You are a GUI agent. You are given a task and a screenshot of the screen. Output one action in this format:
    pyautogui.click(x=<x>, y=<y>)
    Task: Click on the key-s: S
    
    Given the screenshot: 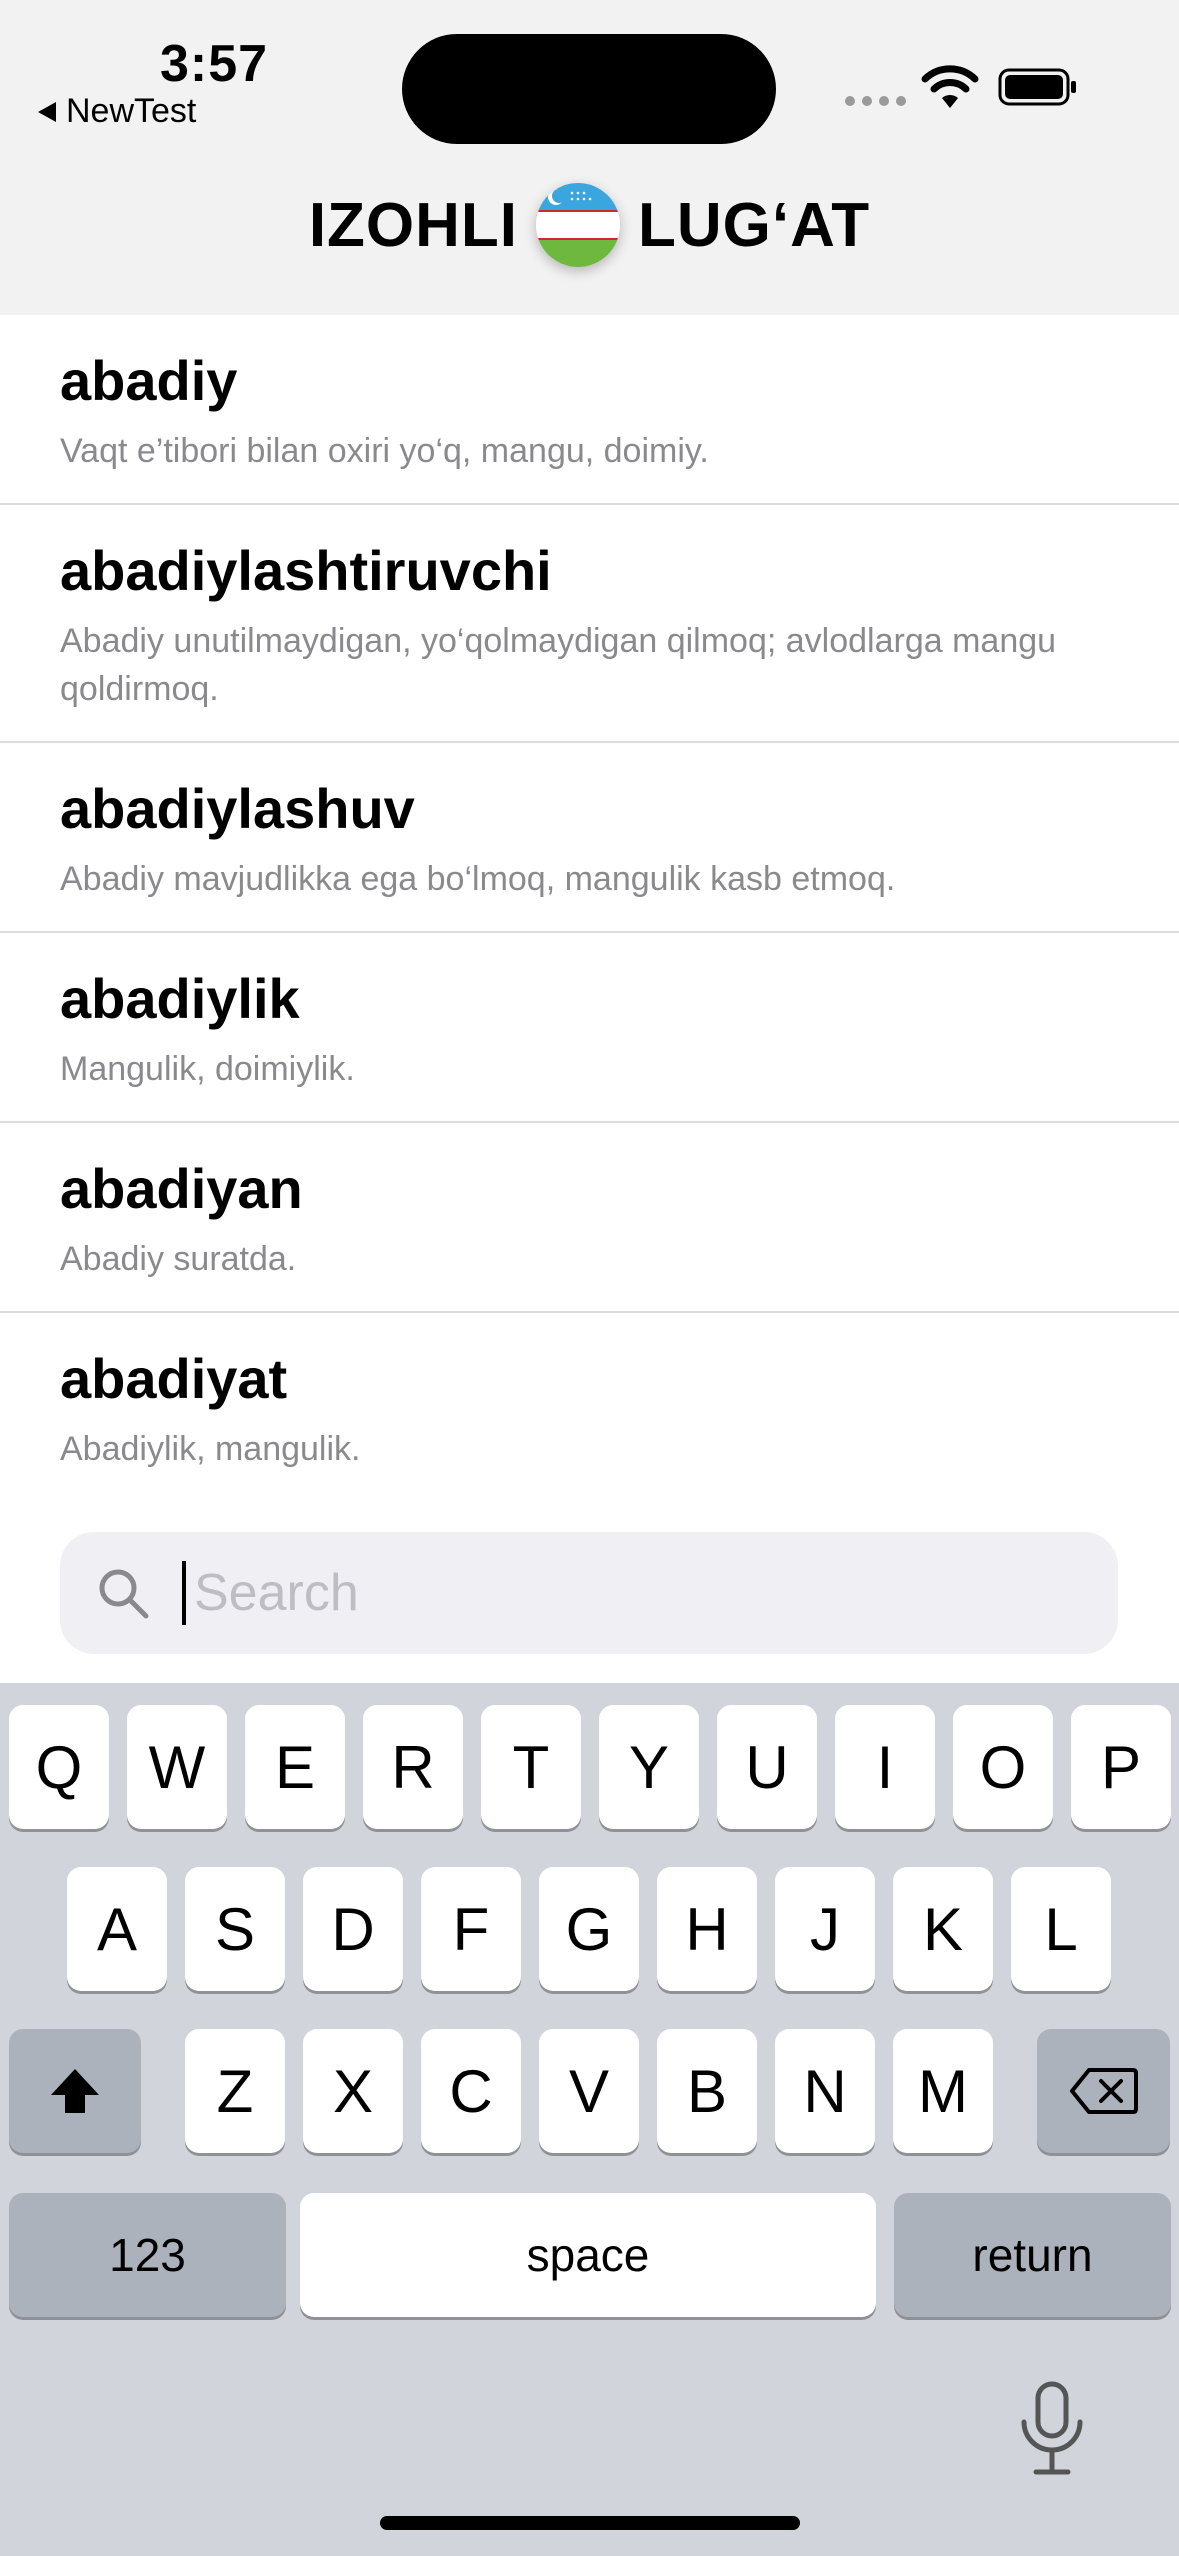 What is the action you would take?
    pyautogui.click(x=235, y=1929)
    